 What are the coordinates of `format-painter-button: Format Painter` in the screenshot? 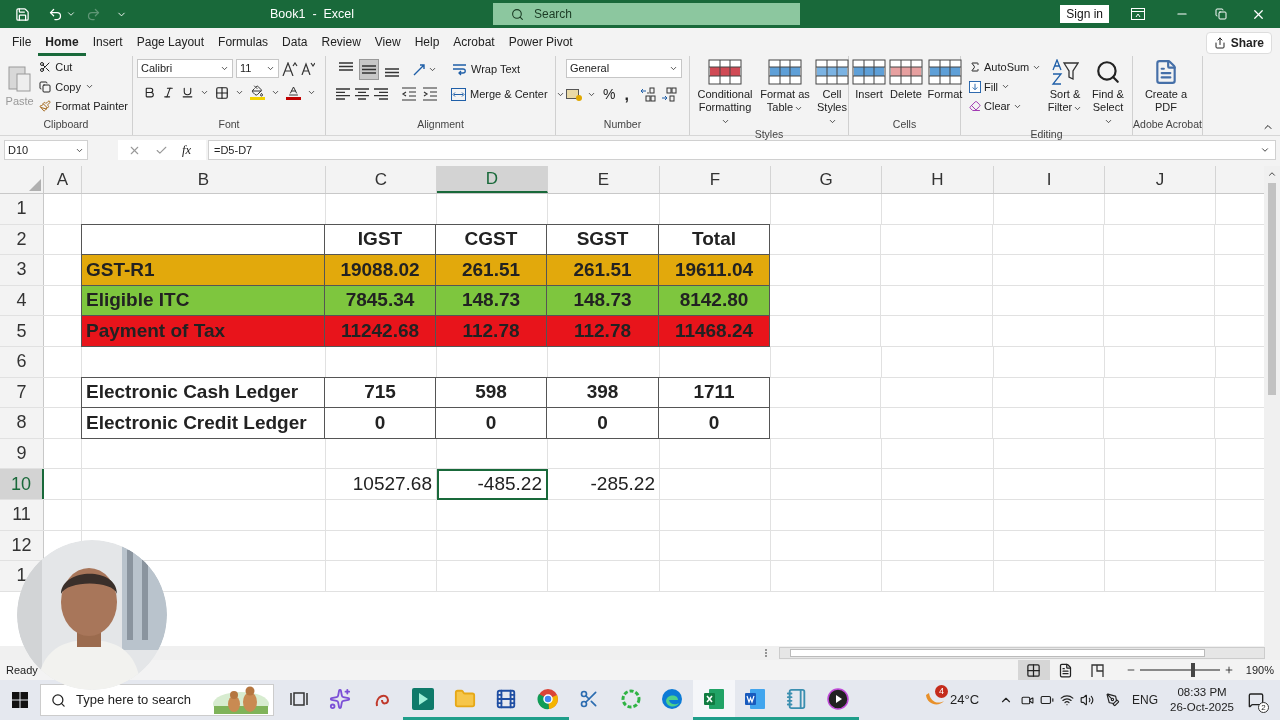 It's located at (83, 106).